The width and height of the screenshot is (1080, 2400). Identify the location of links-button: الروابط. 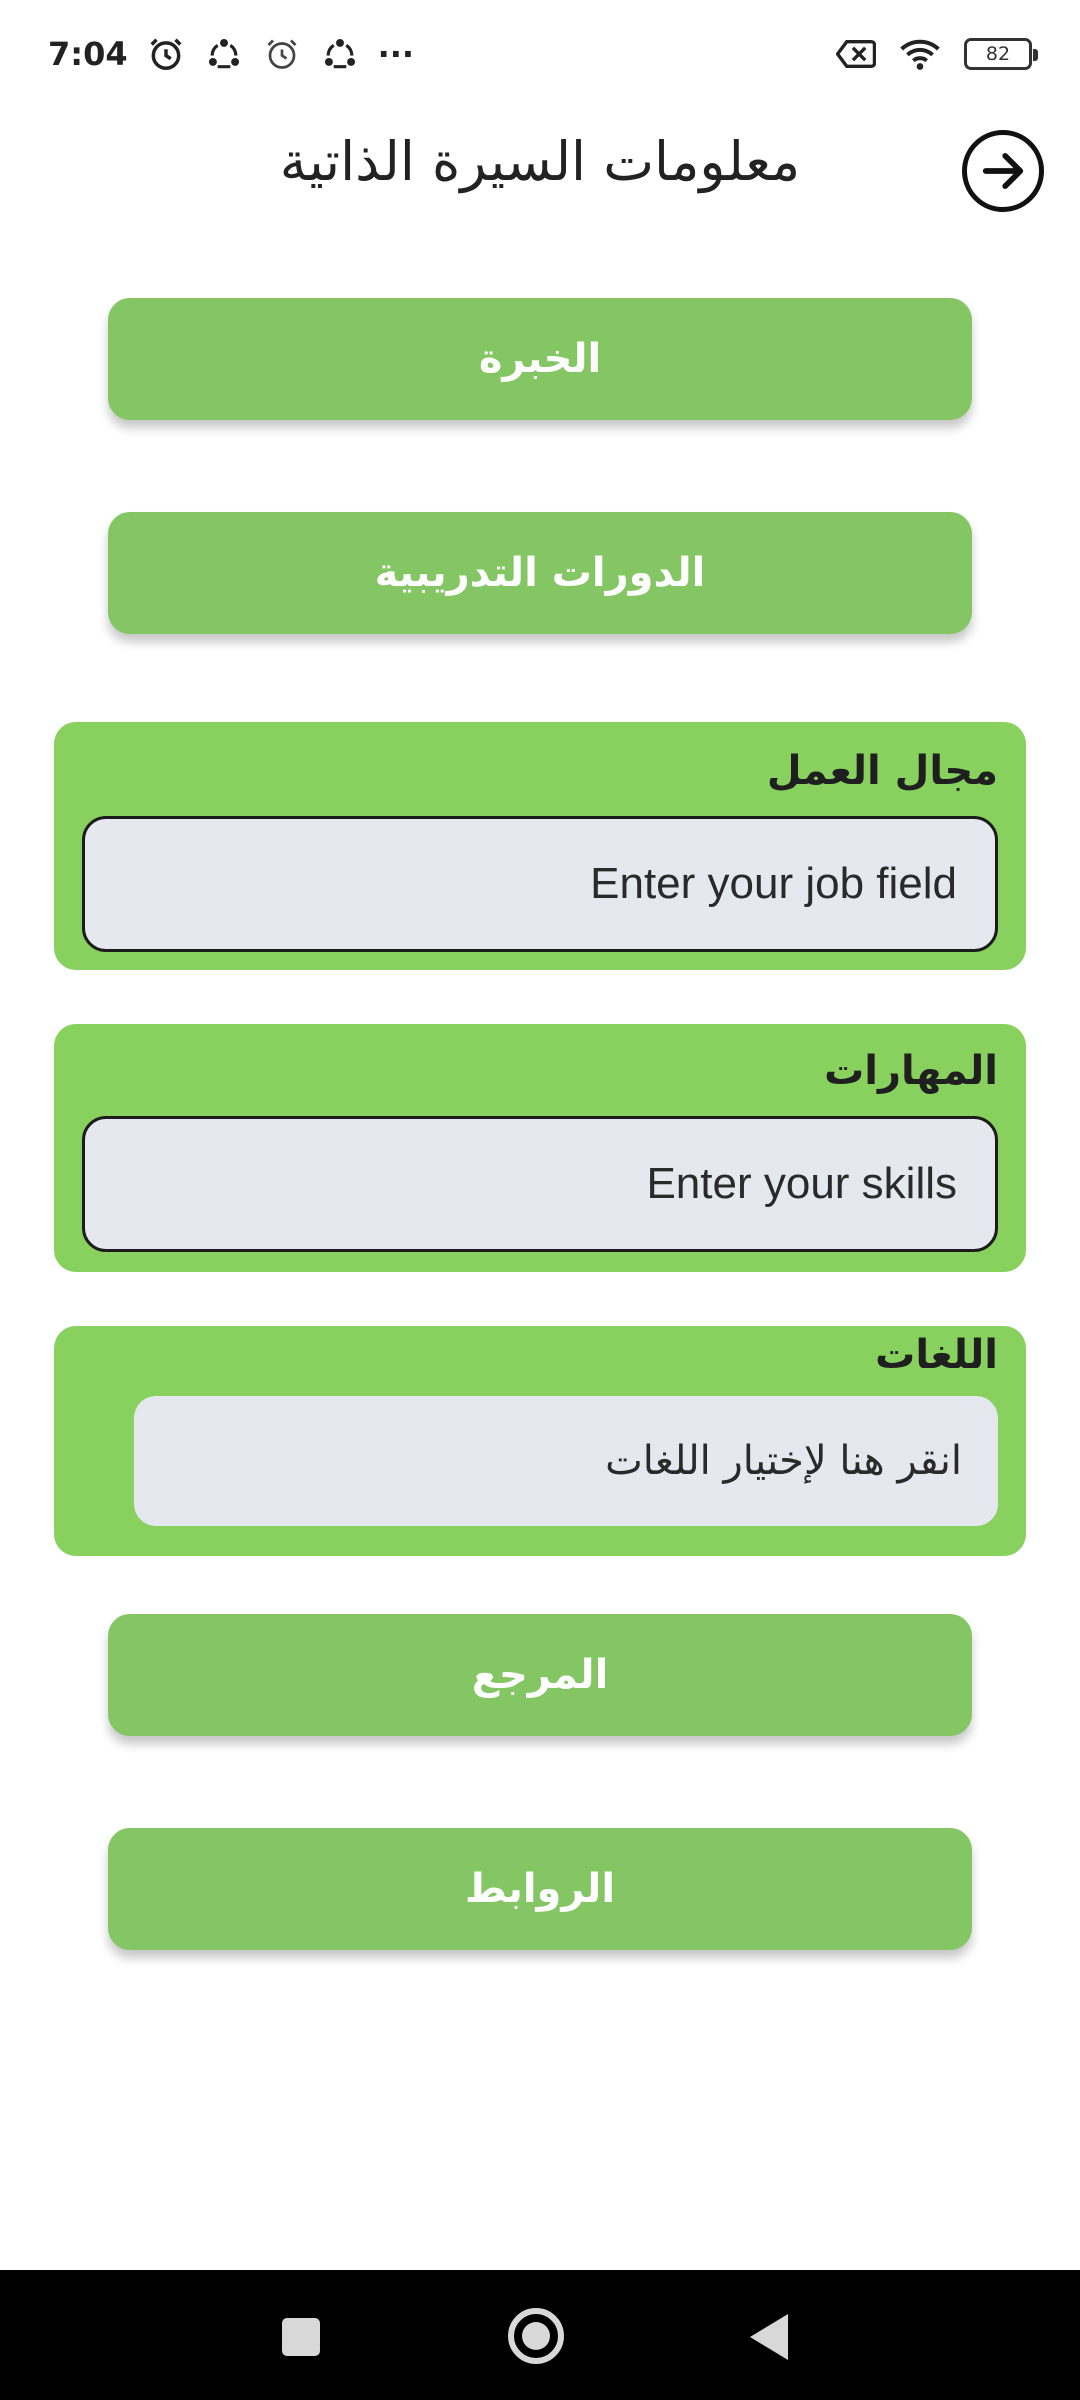
(540, 1889).